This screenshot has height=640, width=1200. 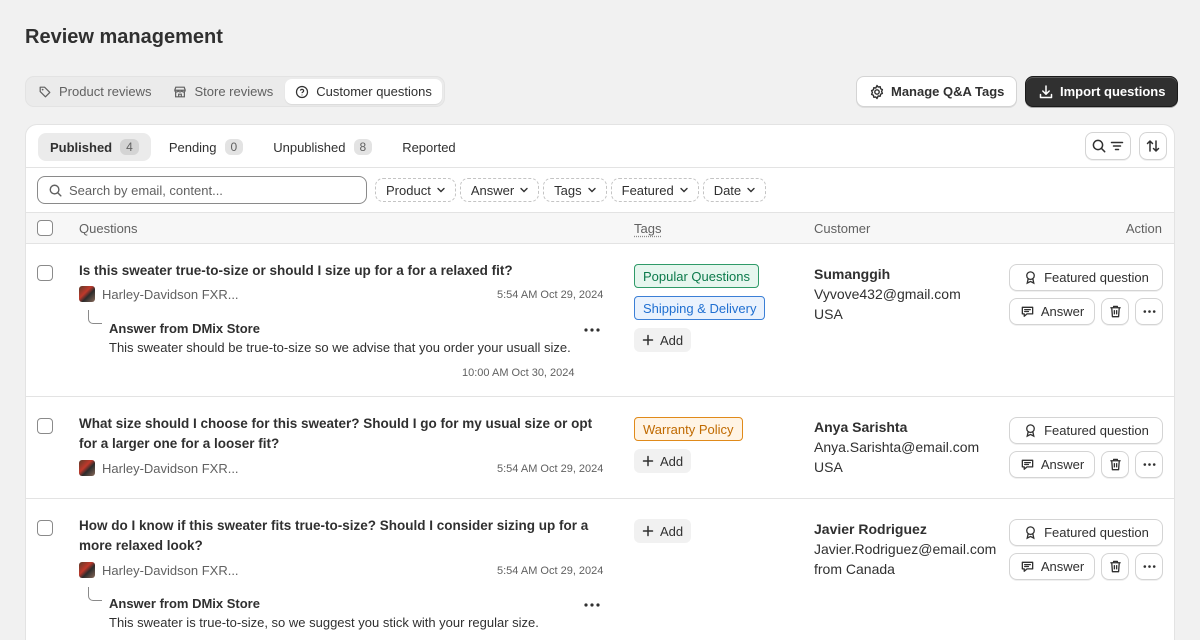 I want to click on sort-button, so click(x=1153, y=146).